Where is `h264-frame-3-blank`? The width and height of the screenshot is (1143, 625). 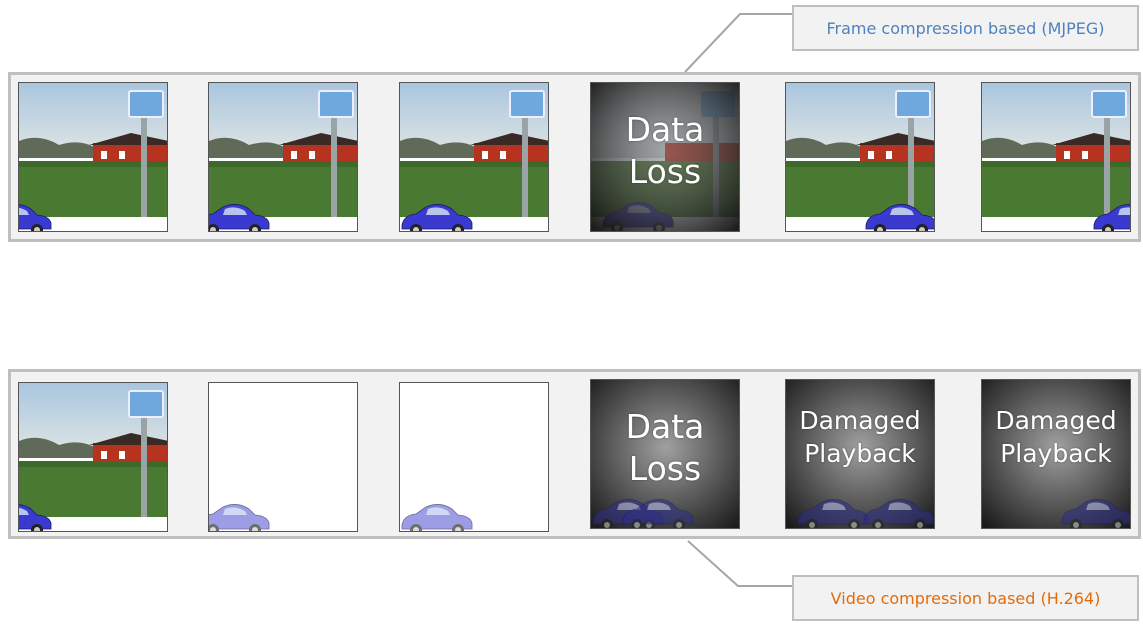 h264-frame-3-blank is located at coordinates (474, 457).